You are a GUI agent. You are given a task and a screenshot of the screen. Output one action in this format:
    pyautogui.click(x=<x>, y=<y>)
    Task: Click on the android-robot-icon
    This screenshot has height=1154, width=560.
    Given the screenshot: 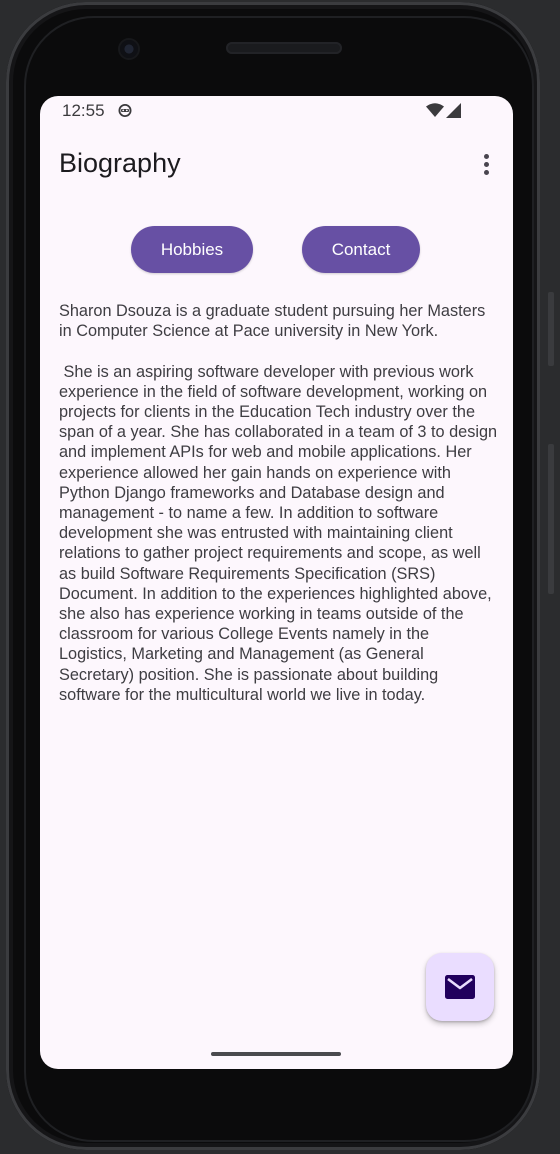 What is the action you would take?
    pyautogui.click(x=125, y=110)
    